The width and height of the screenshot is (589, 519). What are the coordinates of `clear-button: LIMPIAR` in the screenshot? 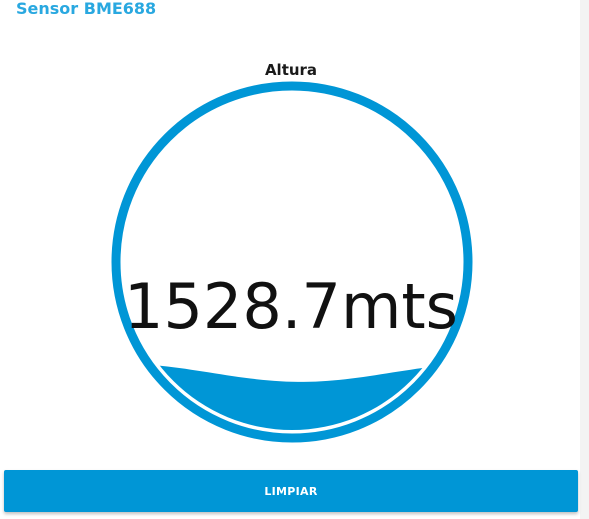 It's located at (291, 491).